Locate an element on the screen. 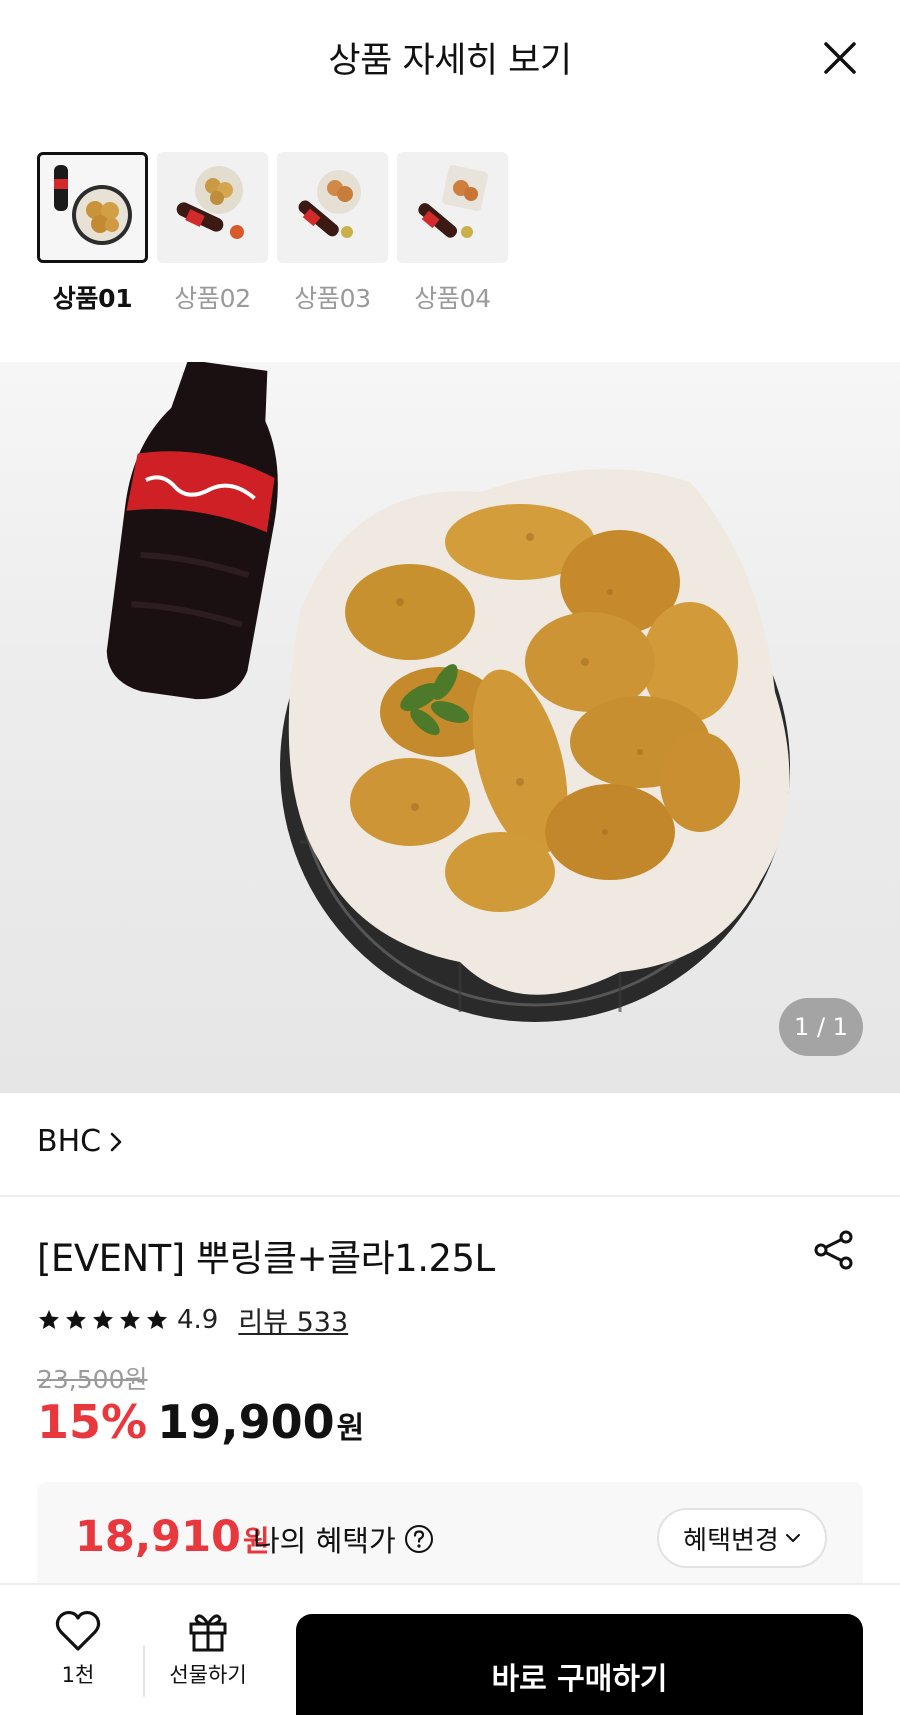 Image resolution: width=900 pixels, height=1715 pixels. heart-icon is located at coordinates (78, 1630).